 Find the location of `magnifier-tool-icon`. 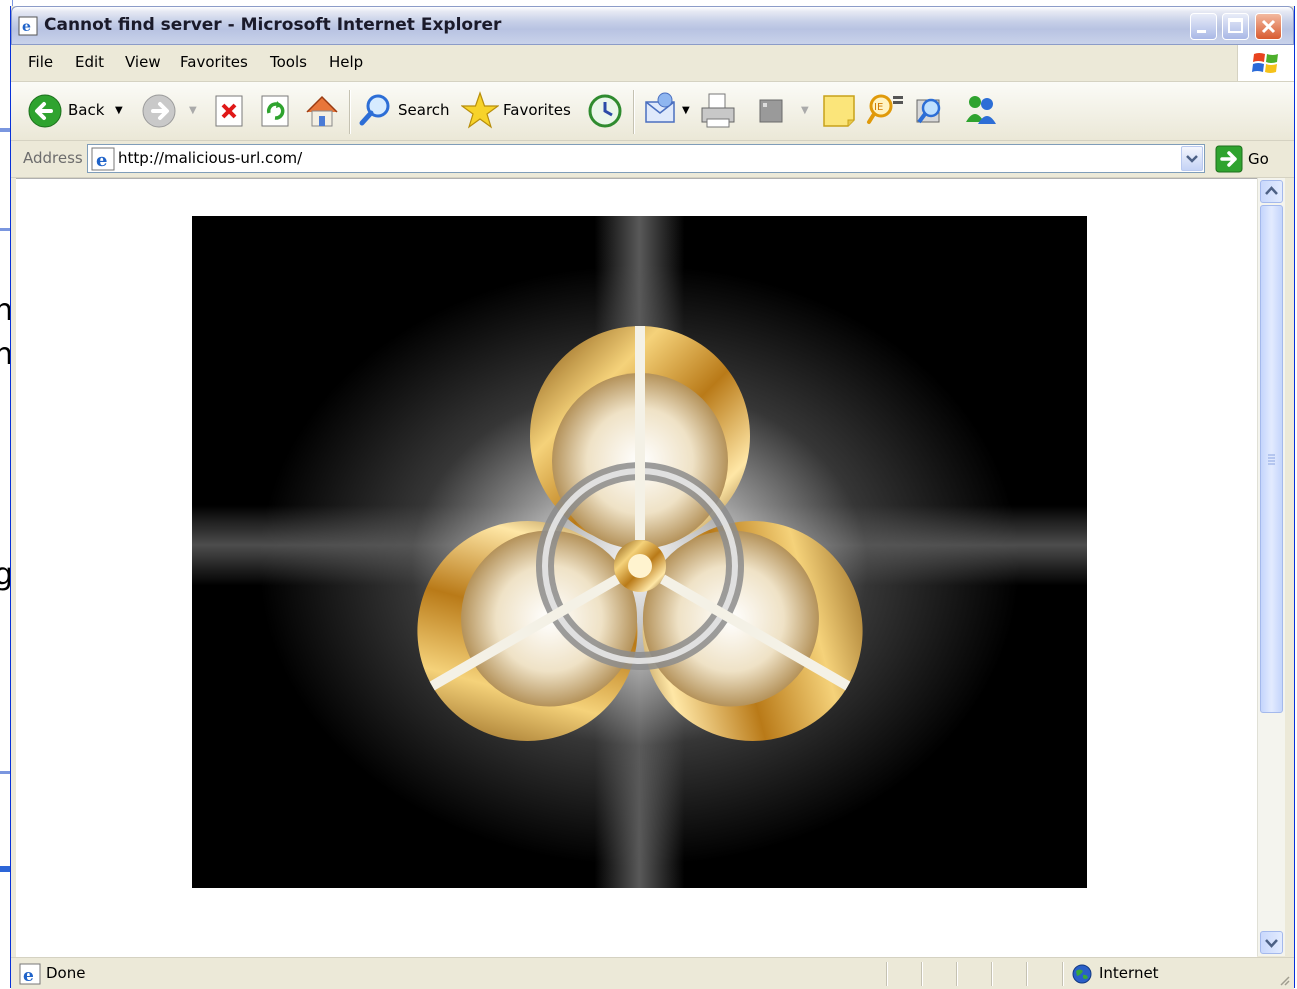

magnifier-tool-icon is located at coordinates (928, 111).